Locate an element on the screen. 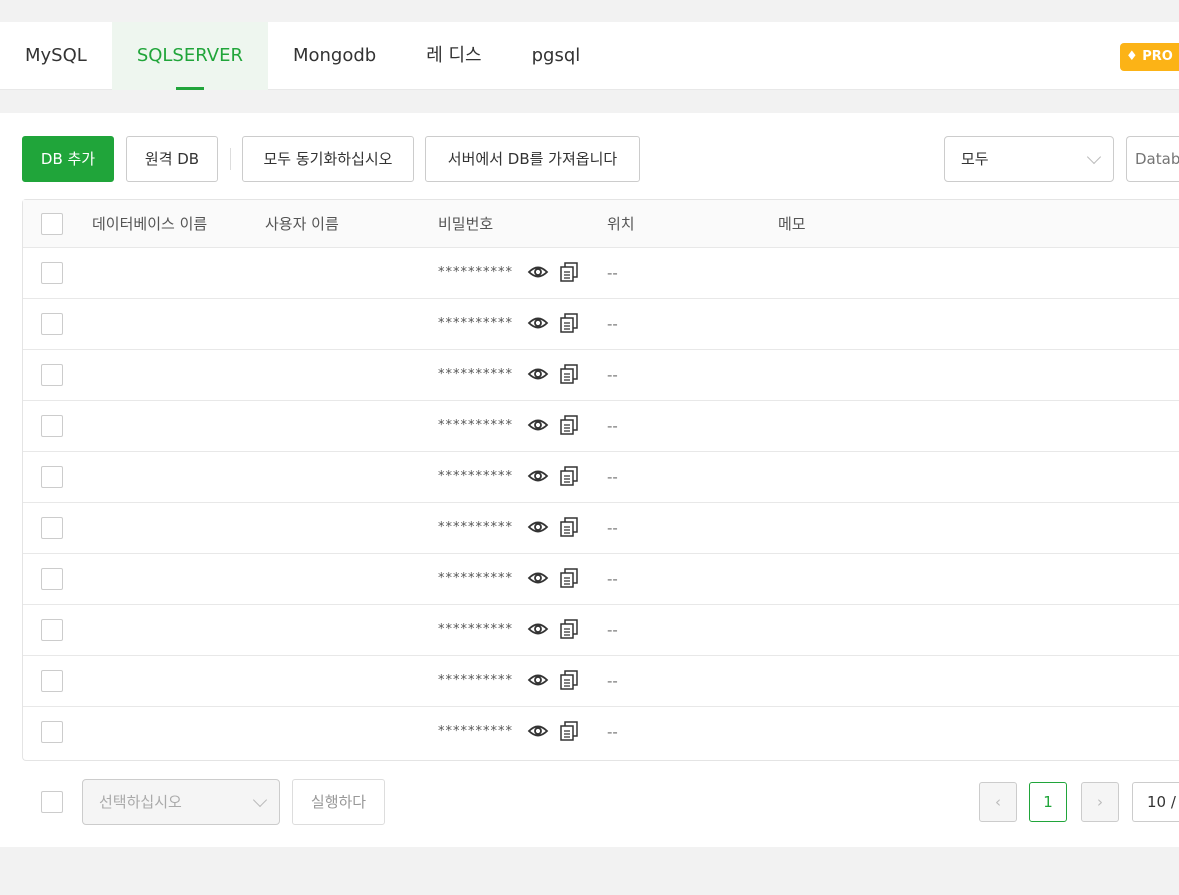  page-size-select: 10 / is located at coordinates (1155, 802).